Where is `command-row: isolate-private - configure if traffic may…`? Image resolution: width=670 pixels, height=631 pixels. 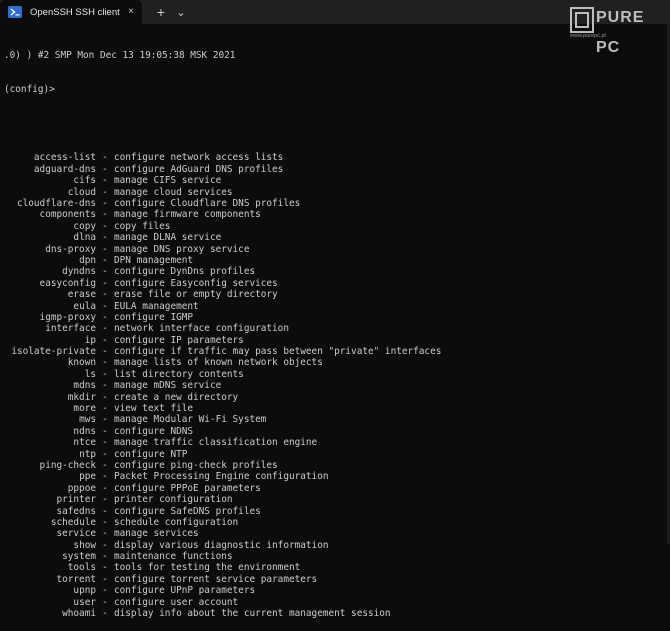 command-row: isolate-private - configure if traffic may… is located at coordinates (324, 351).